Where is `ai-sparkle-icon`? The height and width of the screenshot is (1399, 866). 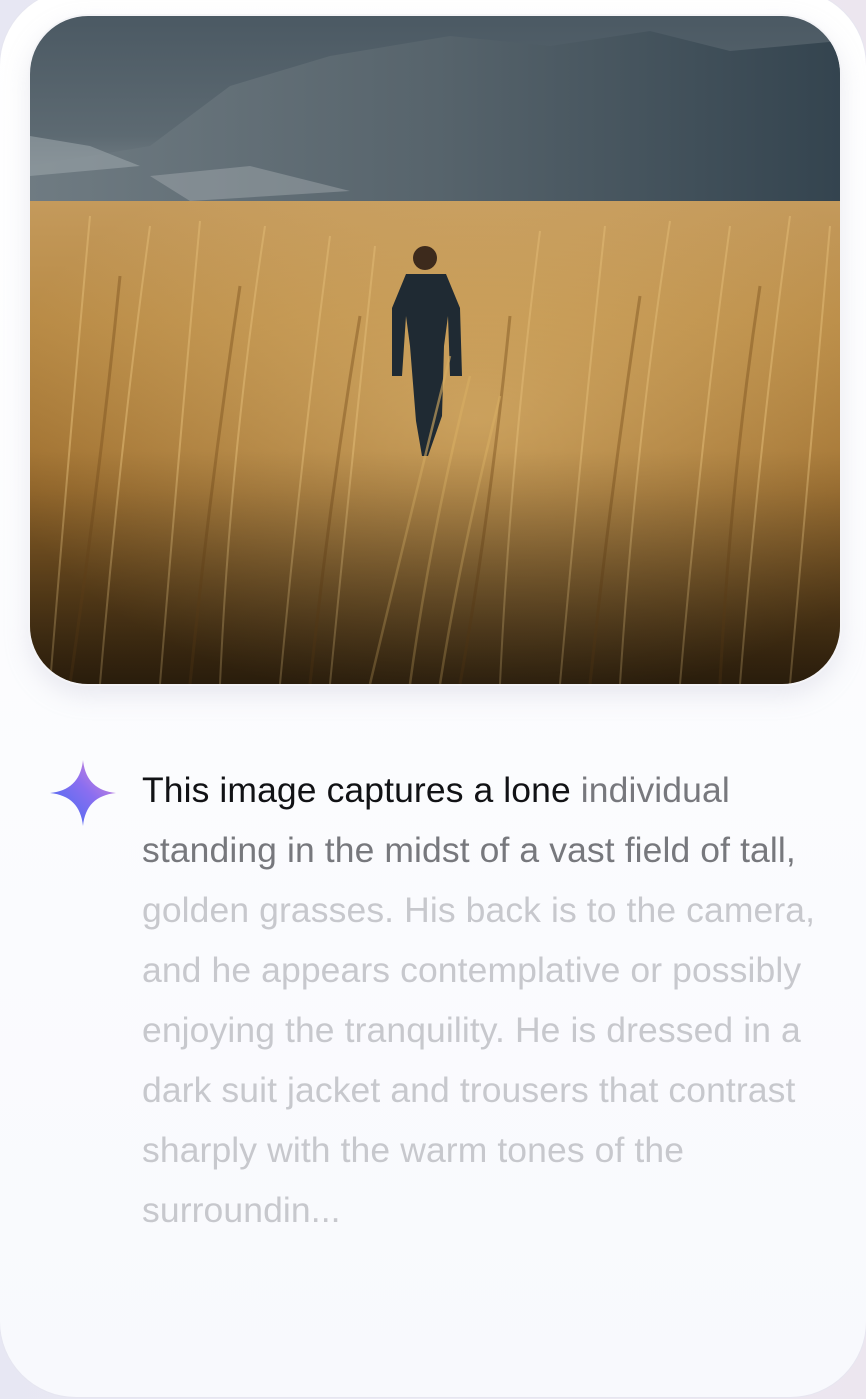
ai-sparkle-icon is located at coordinates (83, 793).